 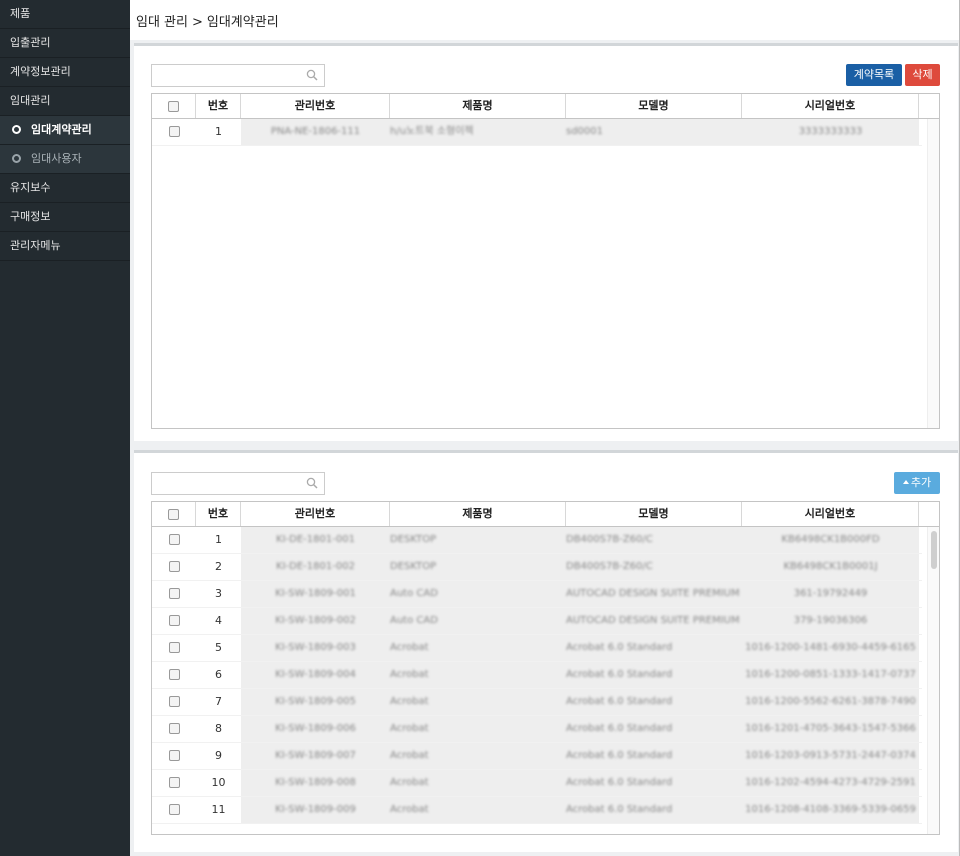 I want to click on delete-button: 삭제, so click(x=922, y=75).